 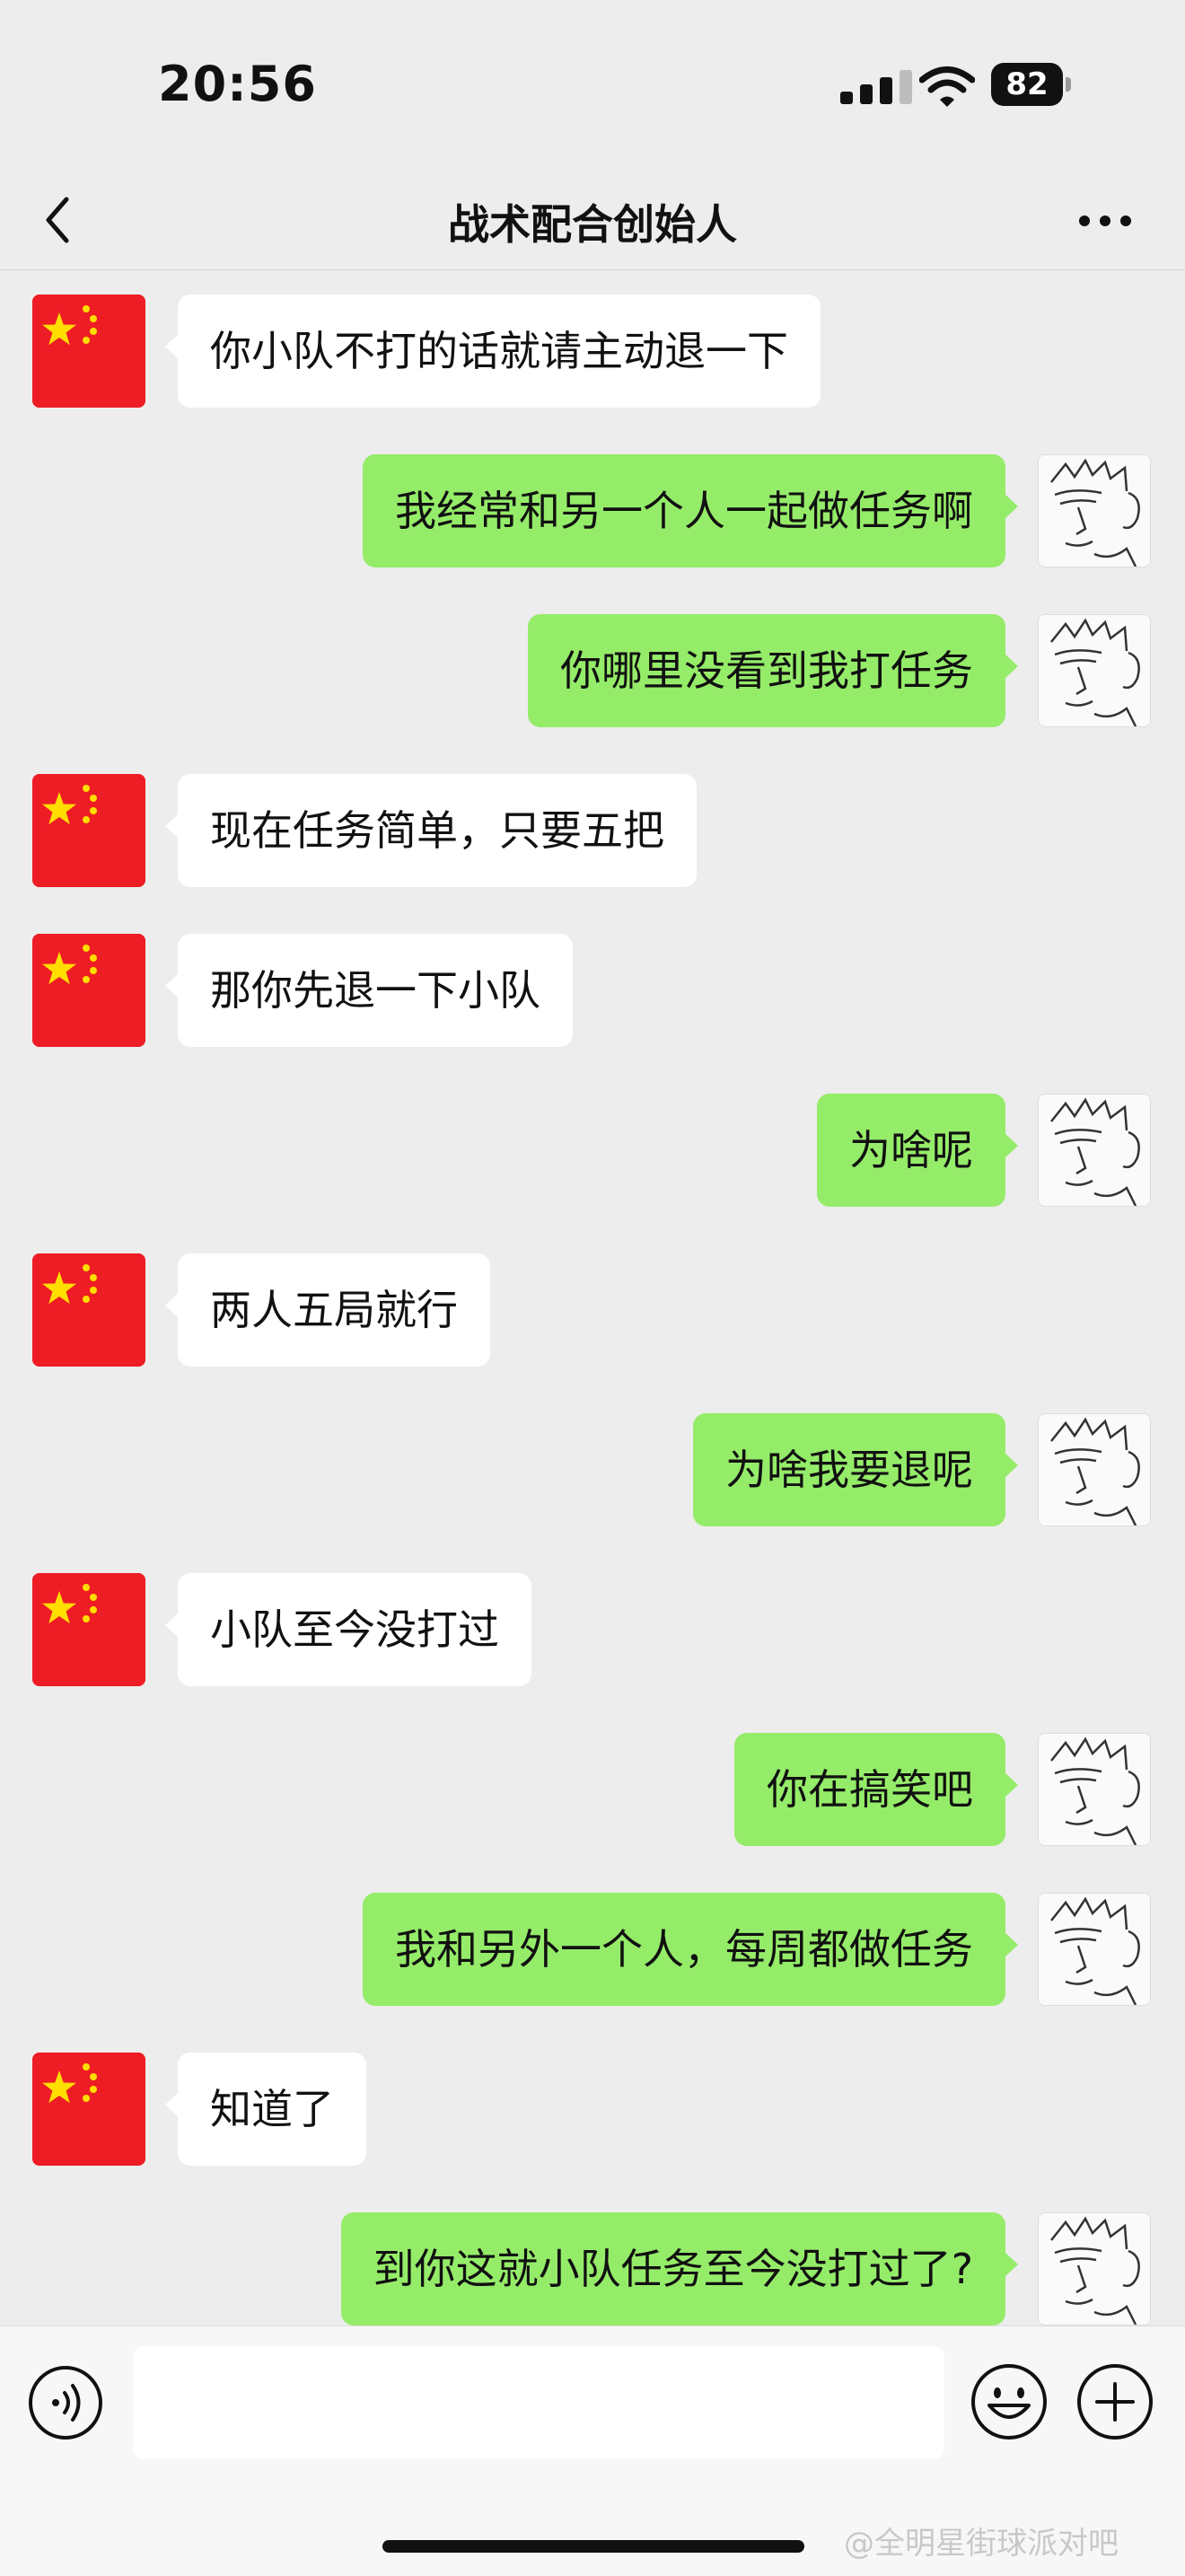 I want to click on voice-icon, so click(x=65, y=2402).